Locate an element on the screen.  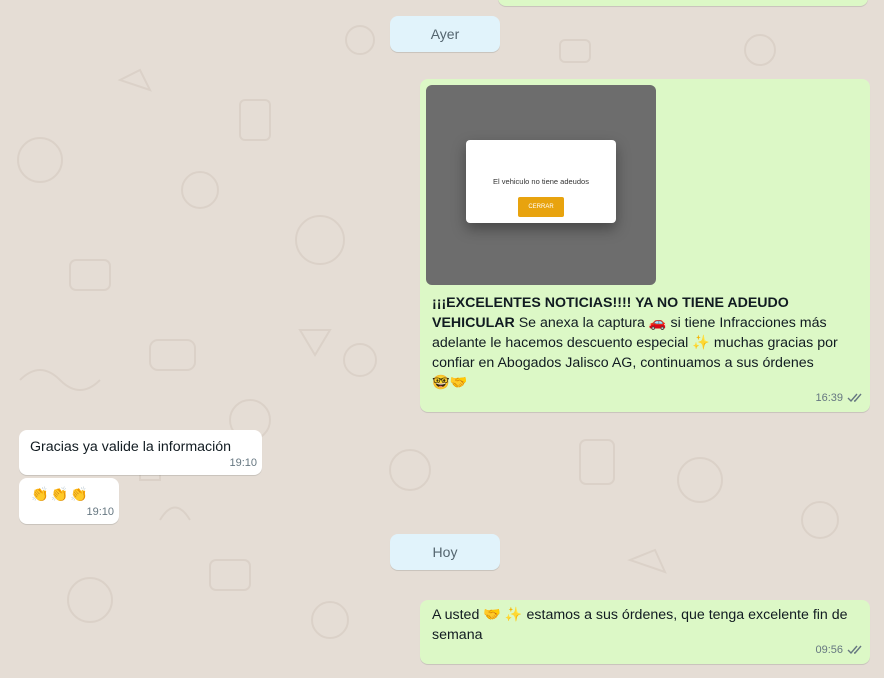
date-separator-today: Hoy is located at coordinates (445, 552).